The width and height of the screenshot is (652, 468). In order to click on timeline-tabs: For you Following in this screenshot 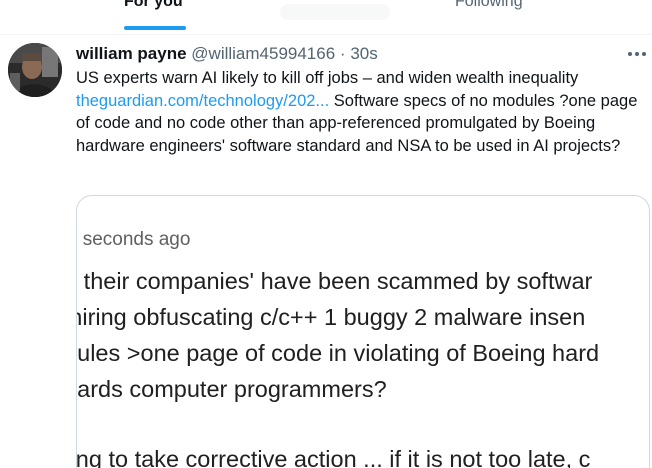, I will do `click(326, 17)`.